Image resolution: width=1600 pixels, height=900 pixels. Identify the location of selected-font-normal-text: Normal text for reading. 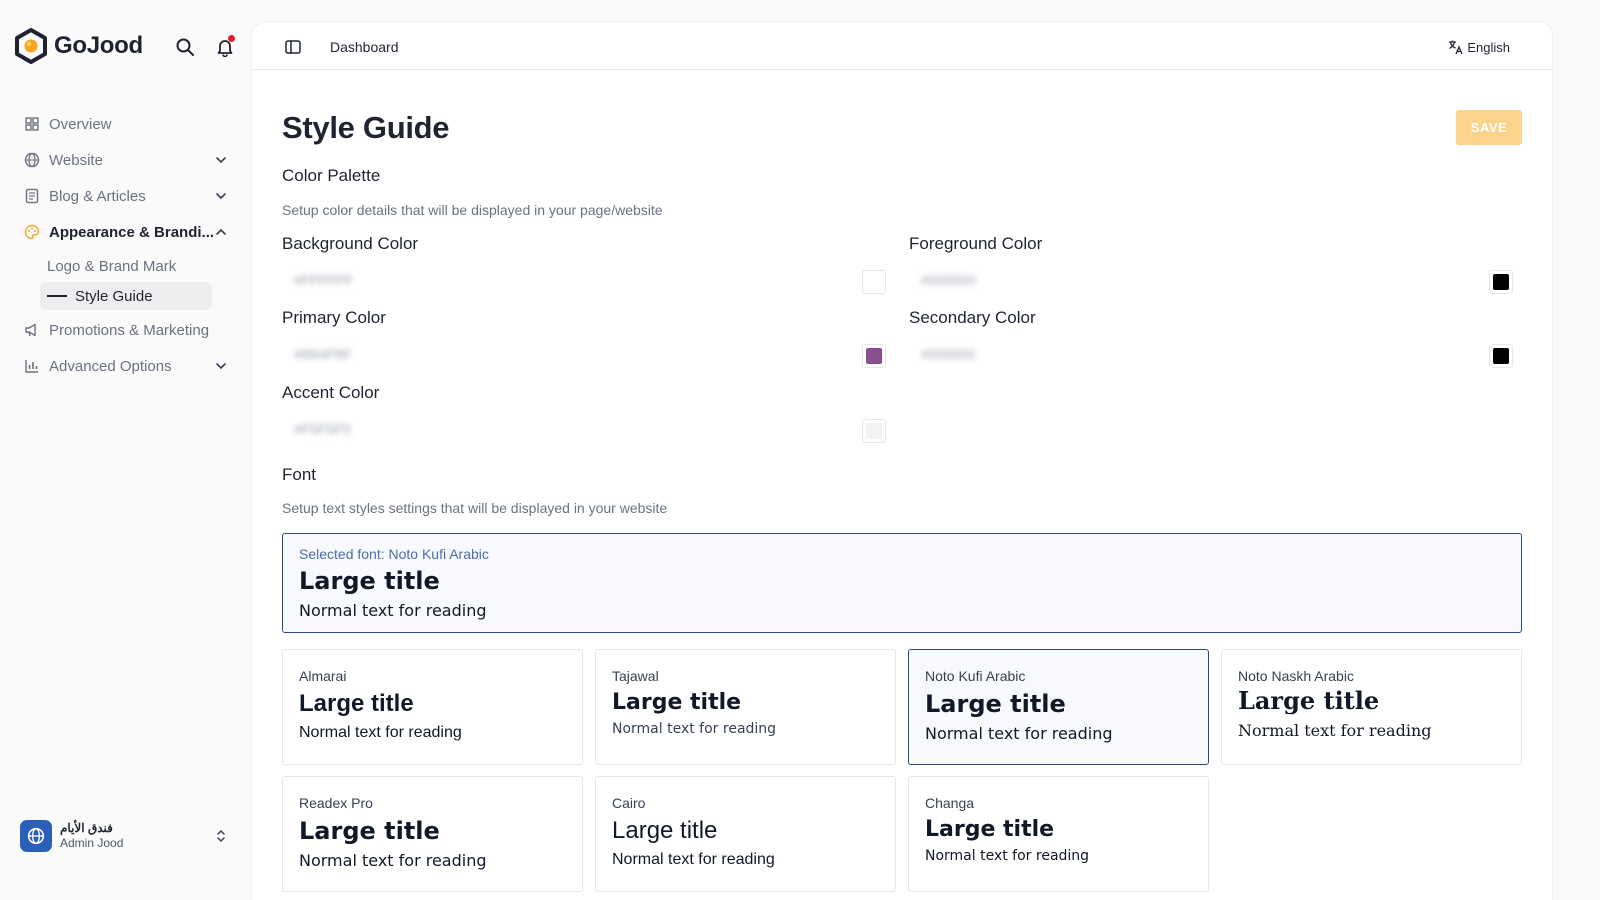
(393, 610).